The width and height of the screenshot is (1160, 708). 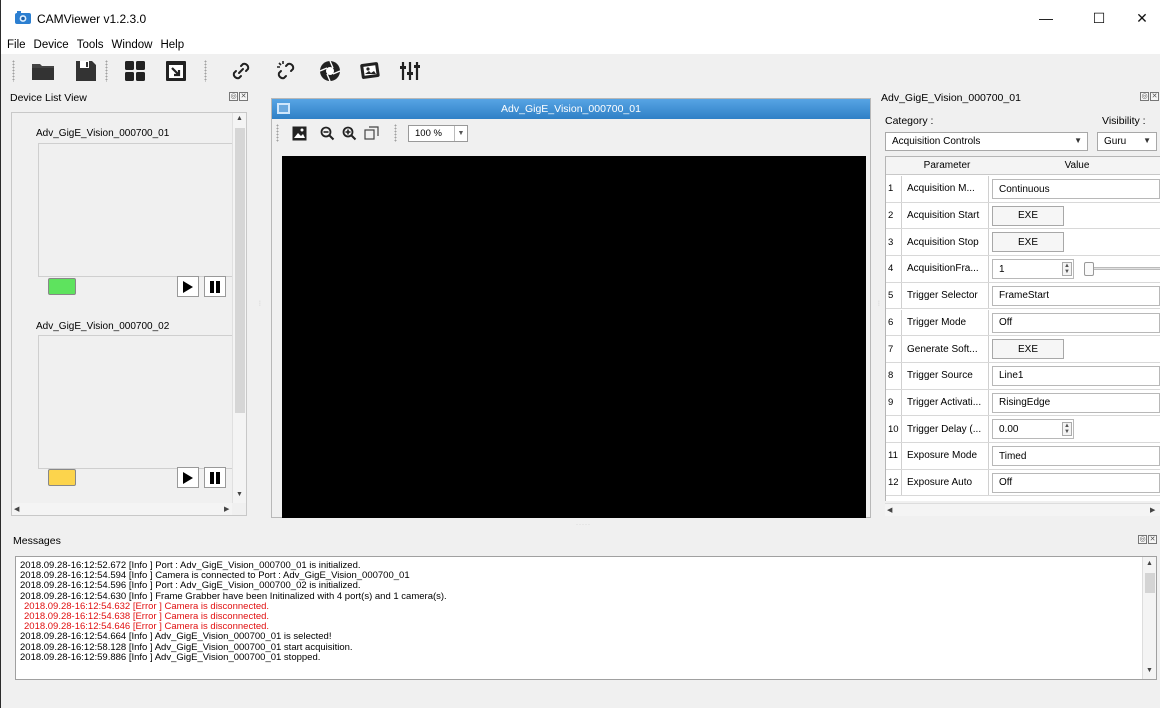 What do you see at coordinates (172, 45) in the screenshot?
I see `menu-help: Help` at bounding box center [172, 45].